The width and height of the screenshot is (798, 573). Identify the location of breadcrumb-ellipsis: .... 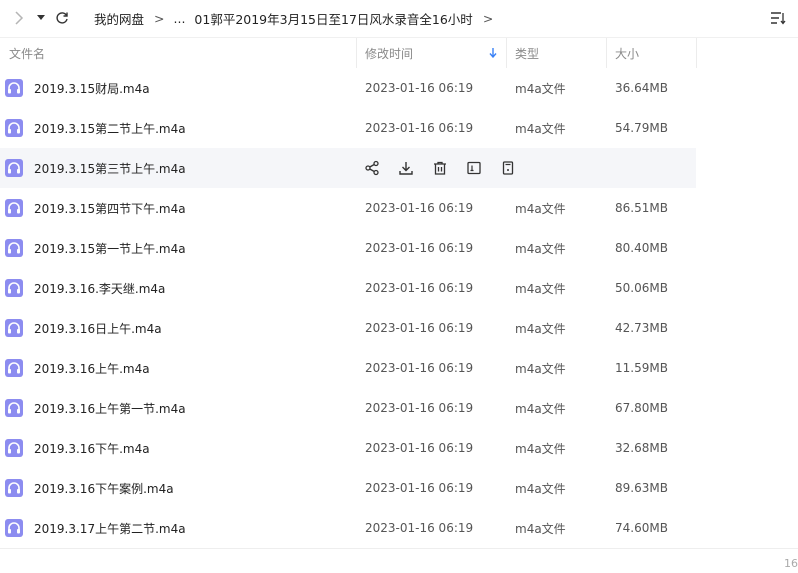
(180, 18).